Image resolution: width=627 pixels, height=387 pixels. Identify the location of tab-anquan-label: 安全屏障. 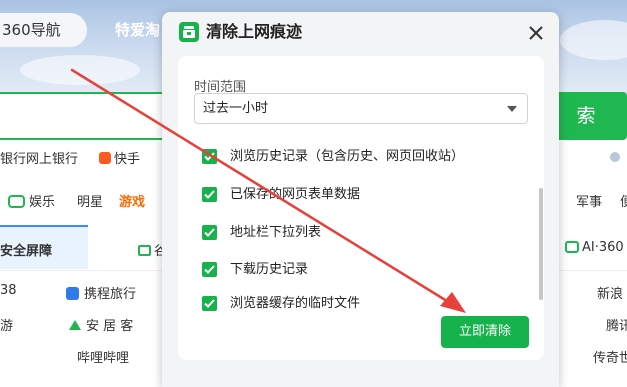
(26, 251).